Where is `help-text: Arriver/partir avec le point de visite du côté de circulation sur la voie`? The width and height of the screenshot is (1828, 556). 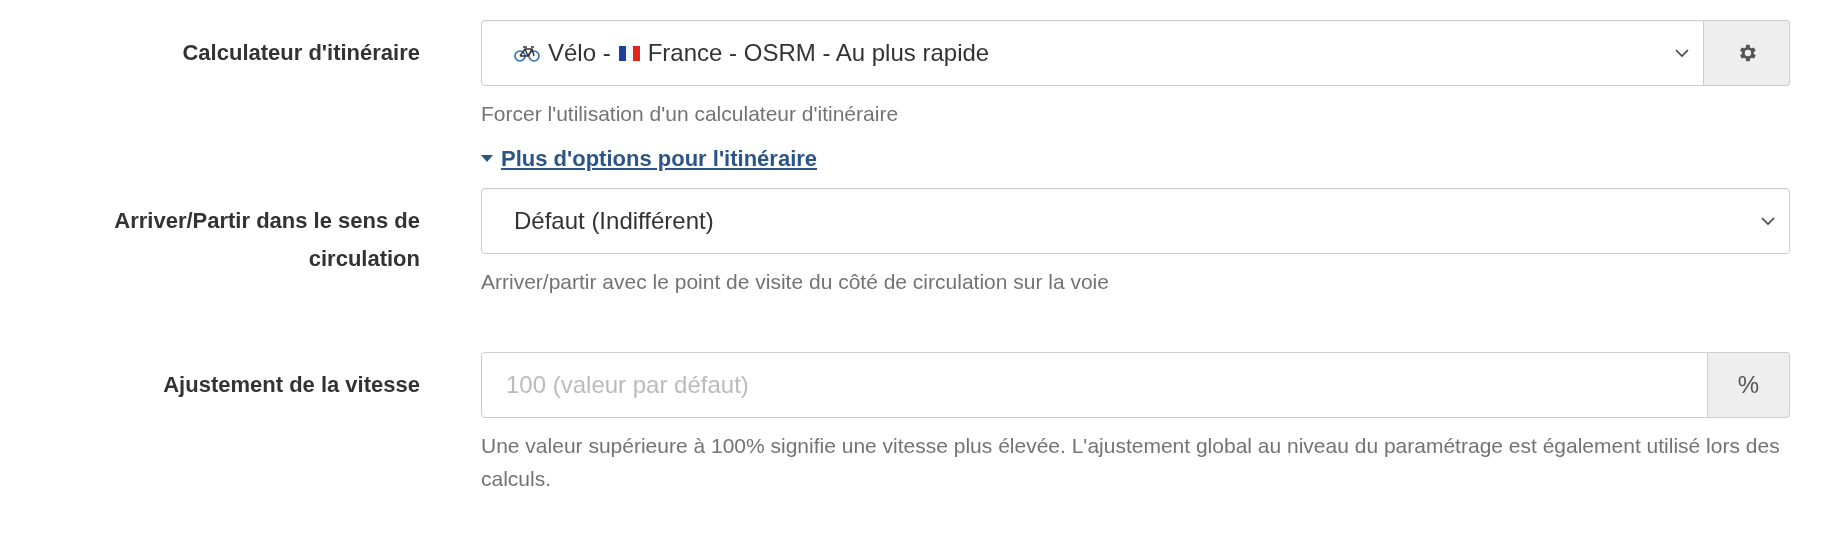
help-text: Arriver/partir avec le point de visite du côté de circulation sur la voie is located at coordinates (795, 282).